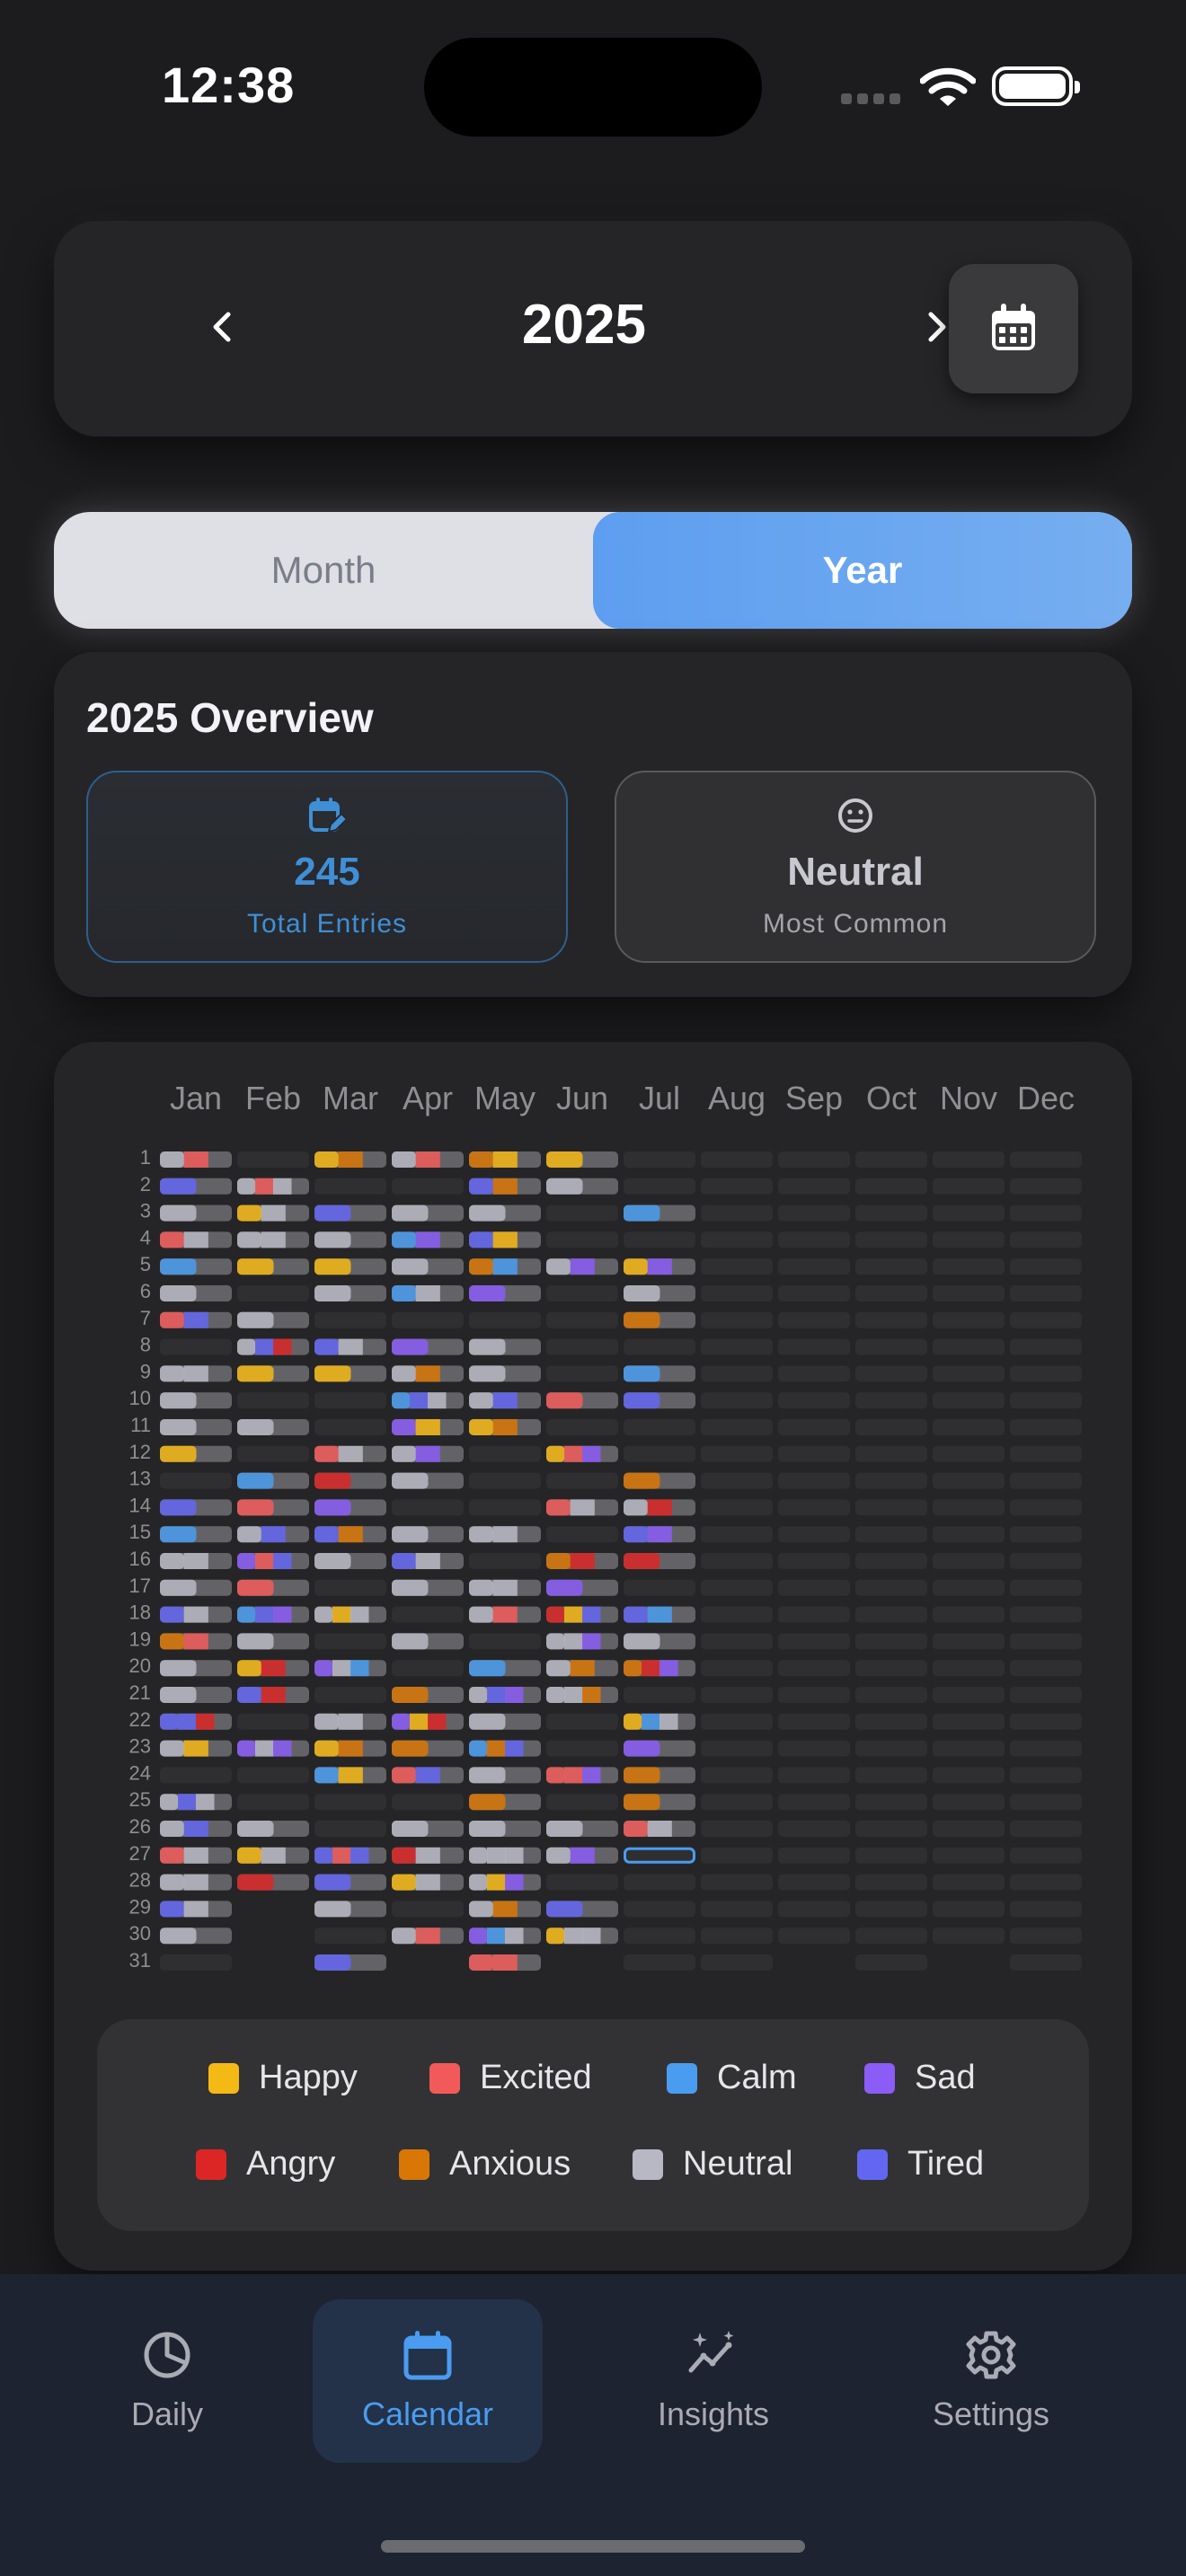  I want to click on tab-daily: Daily, so click(167, 2381).